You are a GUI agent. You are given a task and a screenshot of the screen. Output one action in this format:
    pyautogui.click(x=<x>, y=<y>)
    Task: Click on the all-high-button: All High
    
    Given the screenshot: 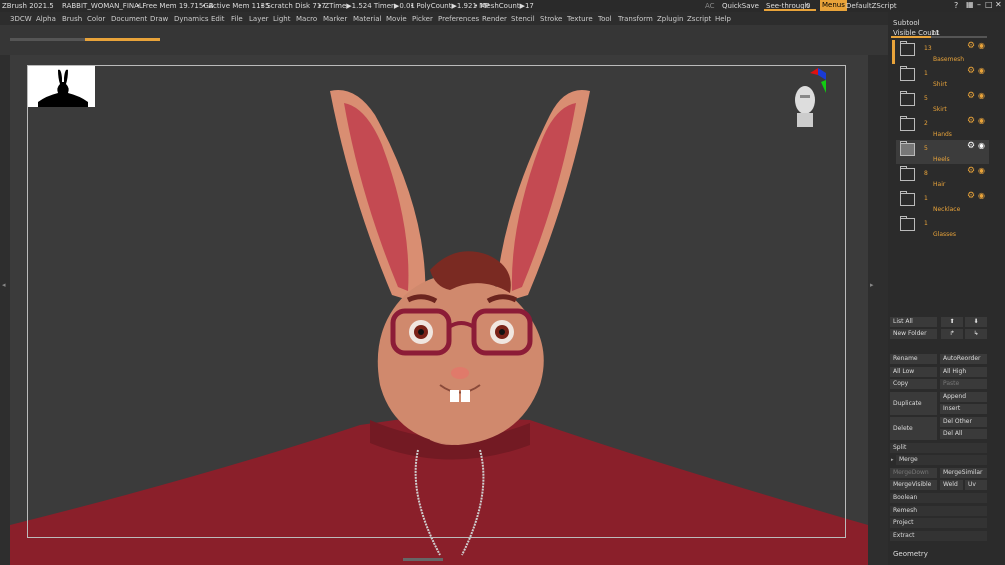 What is the action you would take?
    pyautogui.click(x=963, y=372)
    